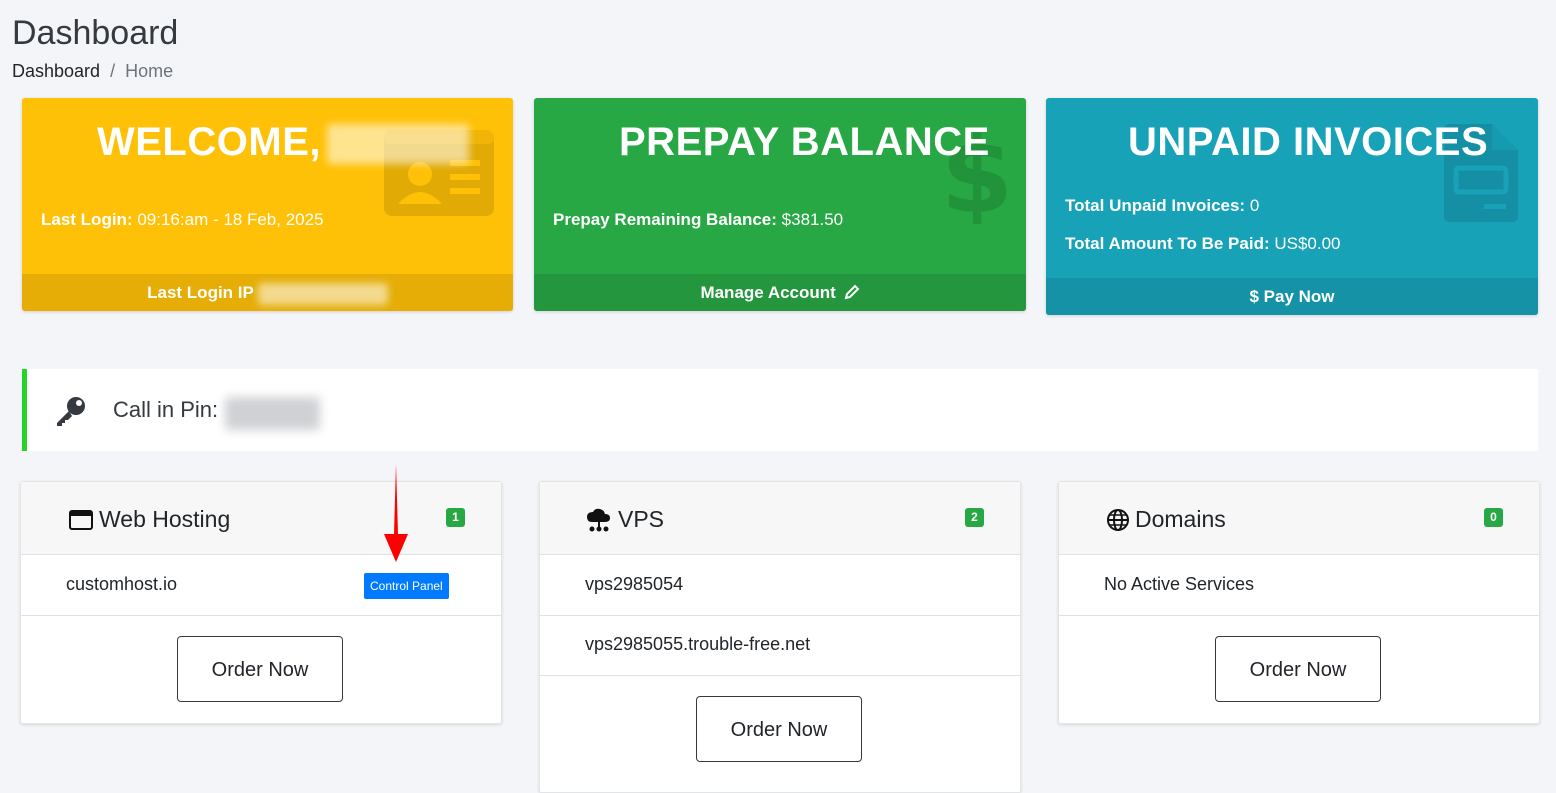 The image size is (1556, 793). Describe the element at coordinates (780, 410) in the screenshot. I see `call-in-pin-panel: Call in Pin:` at that location.